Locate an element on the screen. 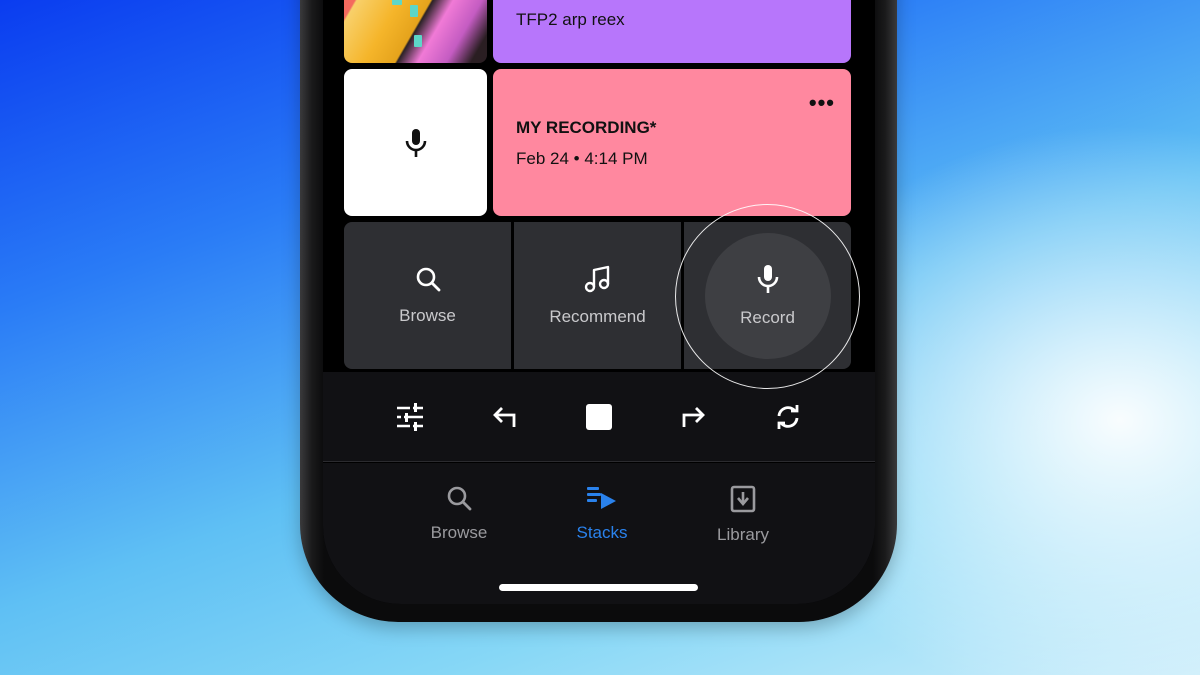 The height and width of the screenshot is (675, 1200). stack-item-my-recording: ••• MY RECORDING* Feb 24 • 4:14 PM is located at coordinates (672, 142).